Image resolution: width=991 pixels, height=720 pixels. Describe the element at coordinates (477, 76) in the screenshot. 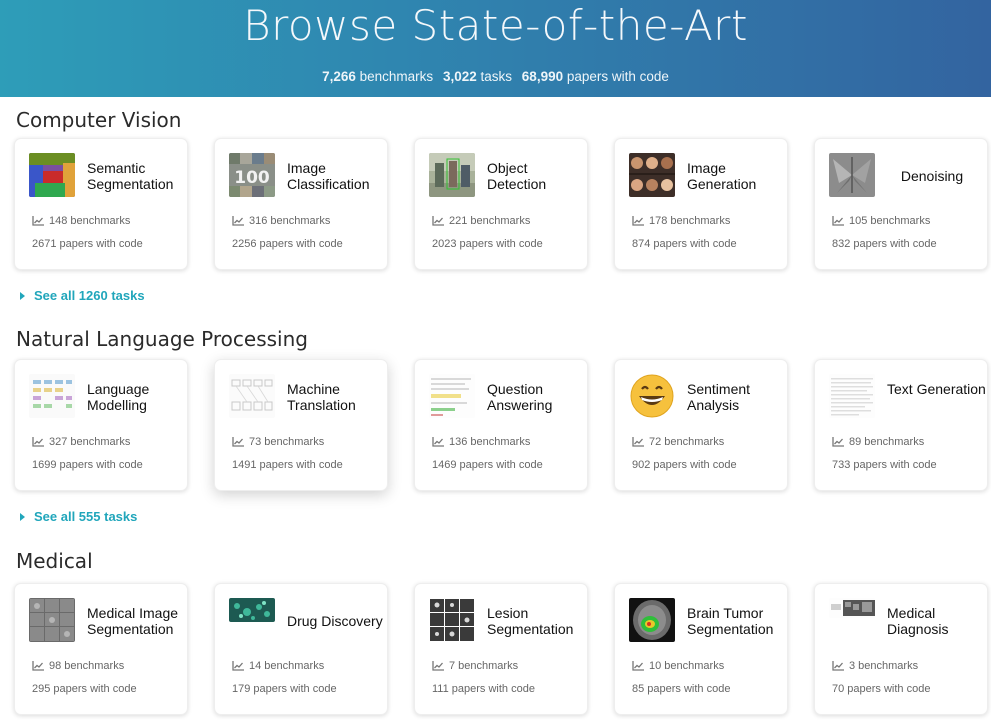

I see `tasks-stat: 3,022 tasks` at that location.